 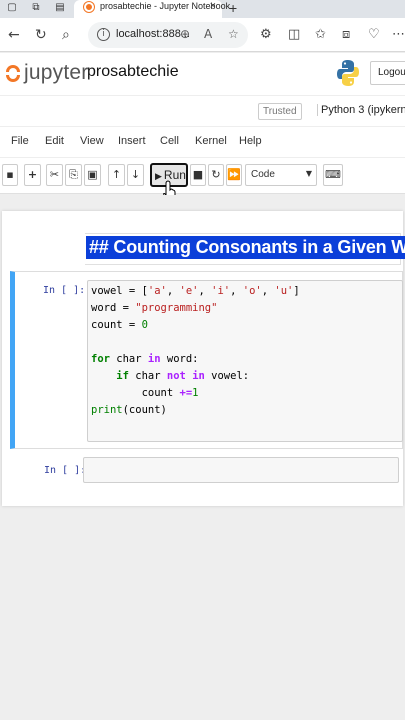 I want to click on input-prompt-2: In [ ]:, so click(x=65, y=470).